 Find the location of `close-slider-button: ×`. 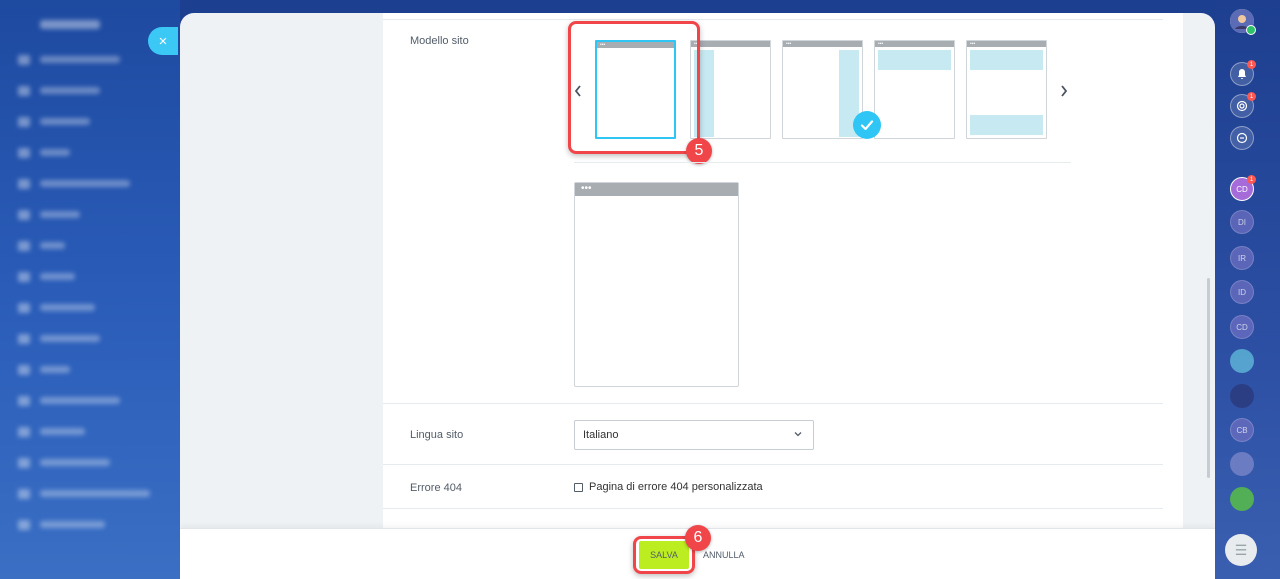

close-slider-button: × is located at coordinates (163, 41).